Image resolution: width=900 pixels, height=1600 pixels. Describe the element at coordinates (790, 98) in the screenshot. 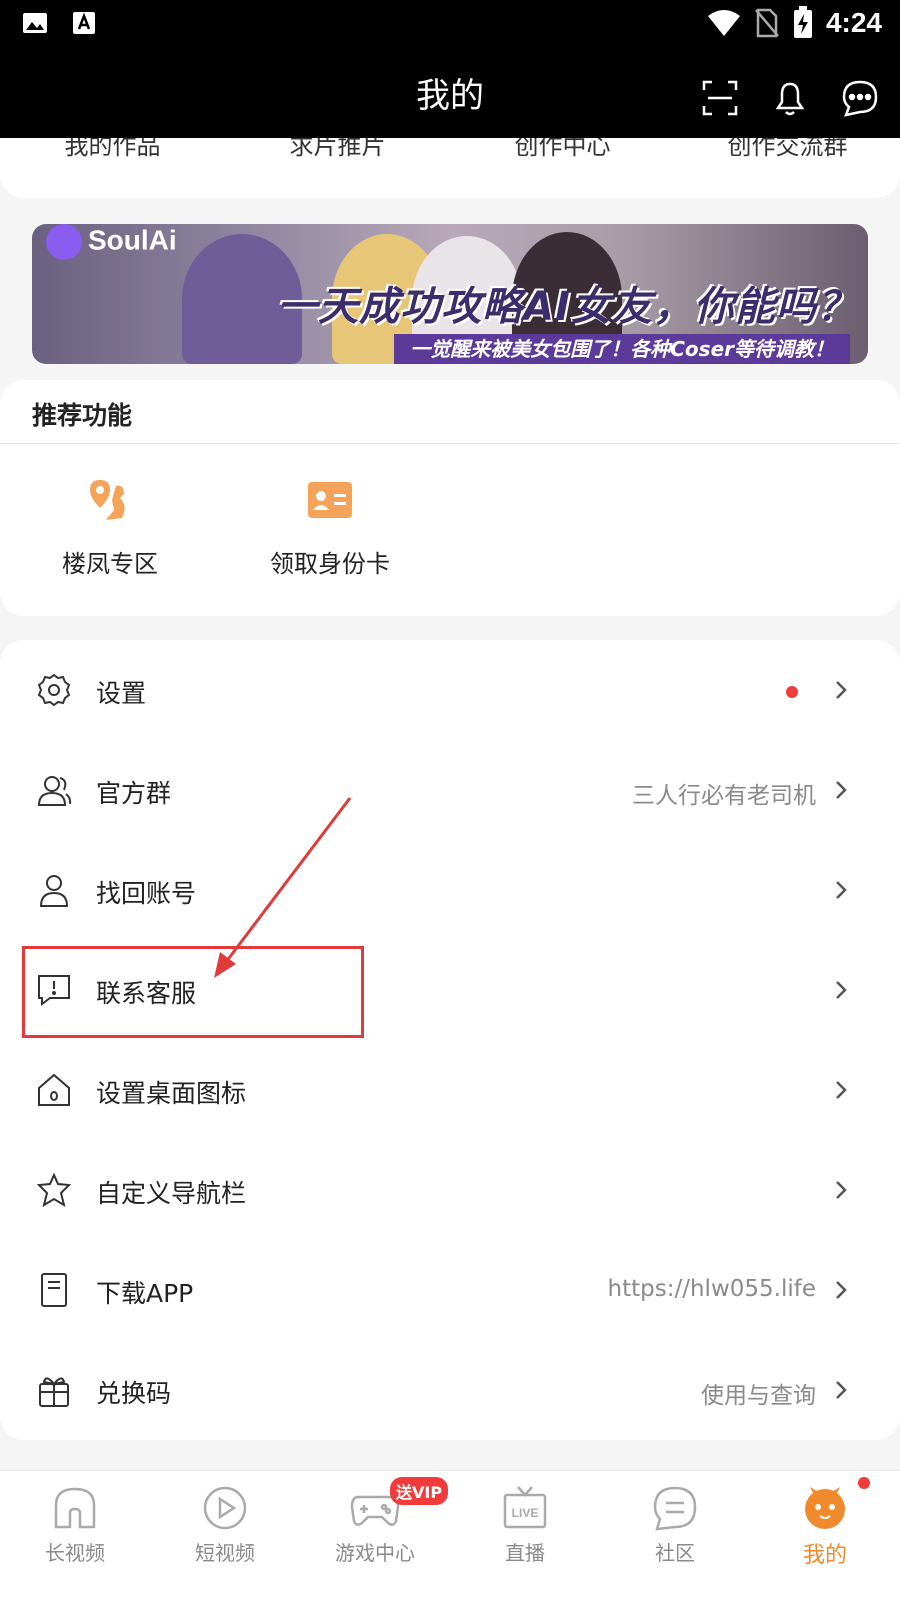

I see `bell-icon` at that location.